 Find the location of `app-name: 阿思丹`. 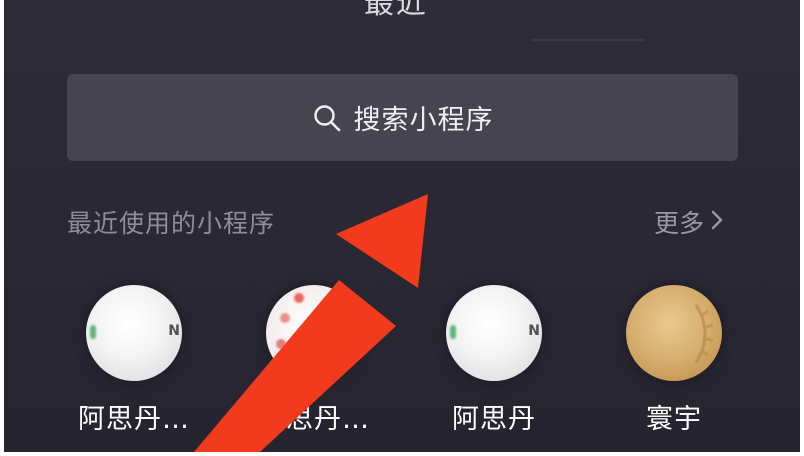

app-name: 阿思丹 is located at coordinates (494, 419).